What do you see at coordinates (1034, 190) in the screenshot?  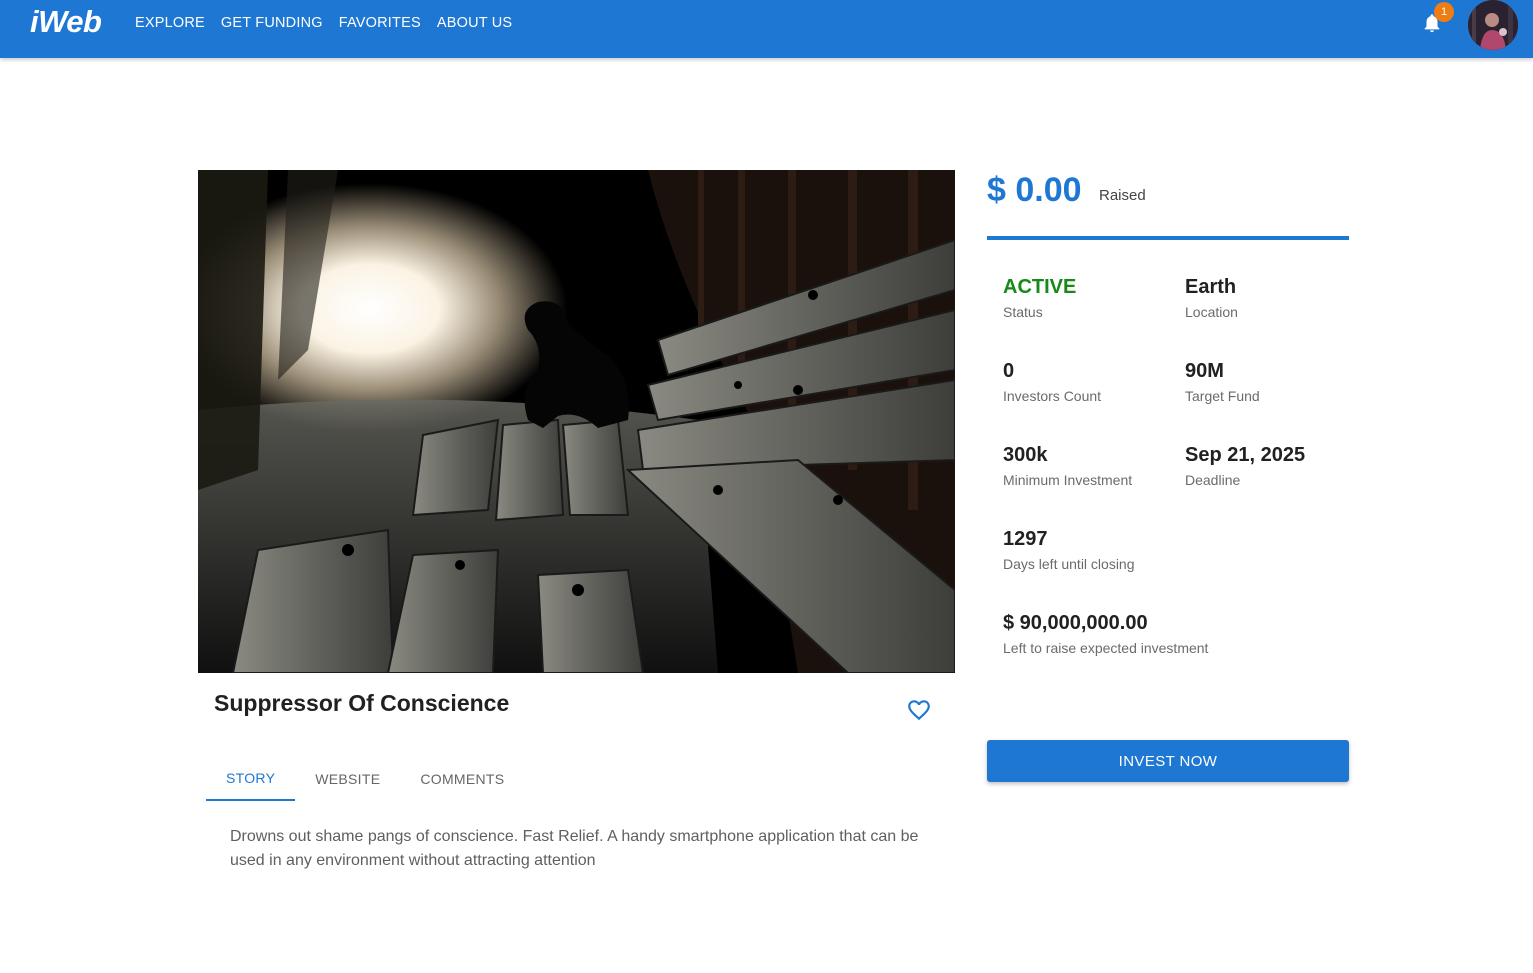 I see `raised-amount: $ 0.00` at bounding box center [1034, 190].